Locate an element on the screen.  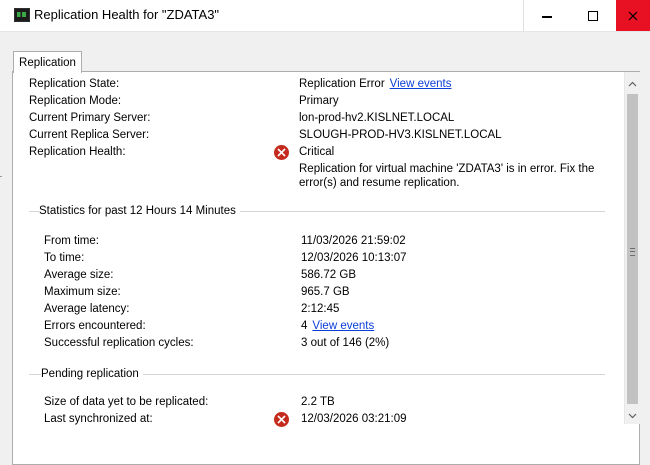
chevron-down-icon is located at coordinates (632, 415).